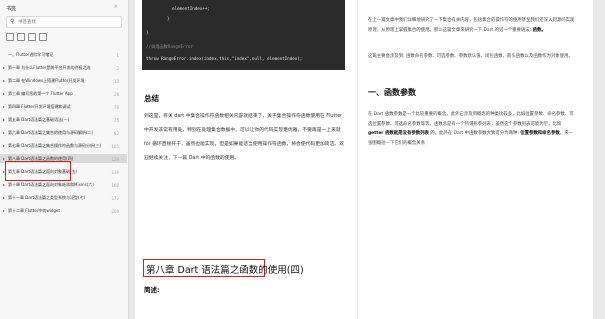 The image size is (605, 319). Describe the element at coordinates (63, 210) in the screenshot. I see `bookmark-item: ▸ 第十二章 Flutter中的widget 200` at that location.